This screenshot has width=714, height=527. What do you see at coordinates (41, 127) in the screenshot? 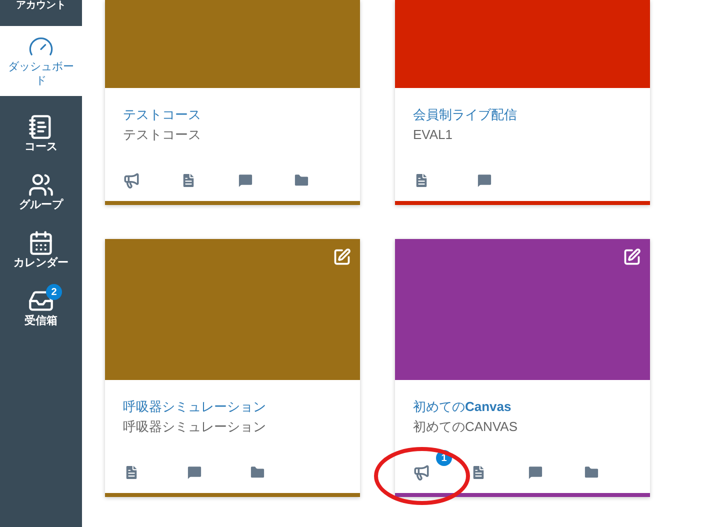
I see `notebook-icon` at bounding box center [41, 127].